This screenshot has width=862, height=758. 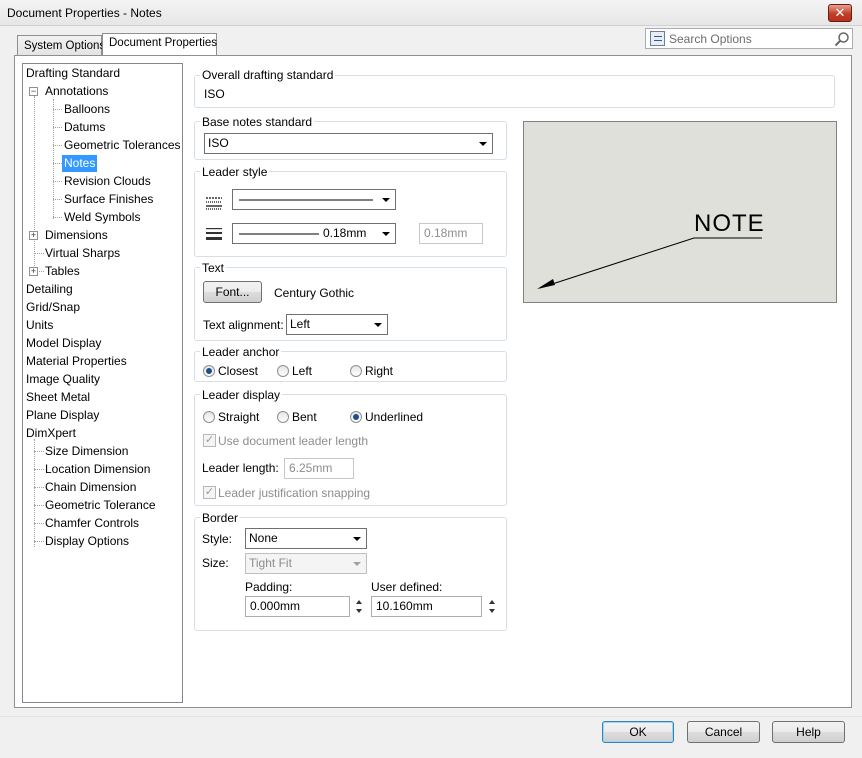 What do you see at coordinates (257, 122) in the screenshot?
I see `base-notes-standard-label: Base notes standard` at bounding box center [257, 122].